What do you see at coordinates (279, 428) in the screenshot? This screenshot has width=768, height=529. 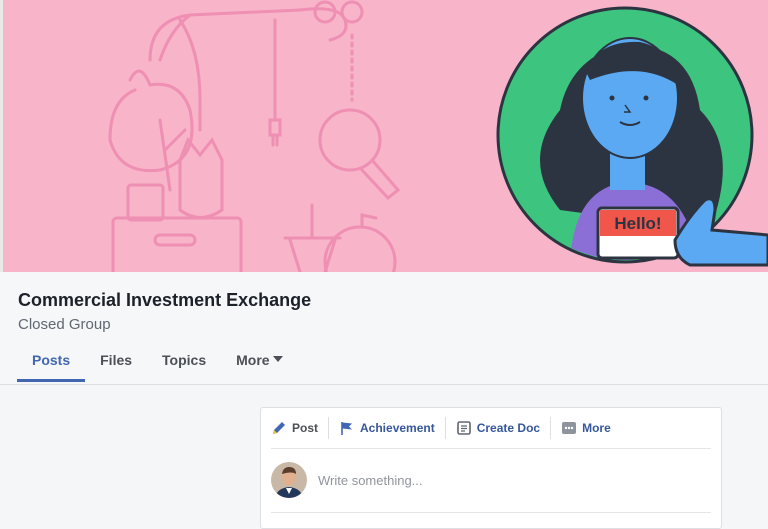 I see `pencil-icon` at bounding box center [279, 428].